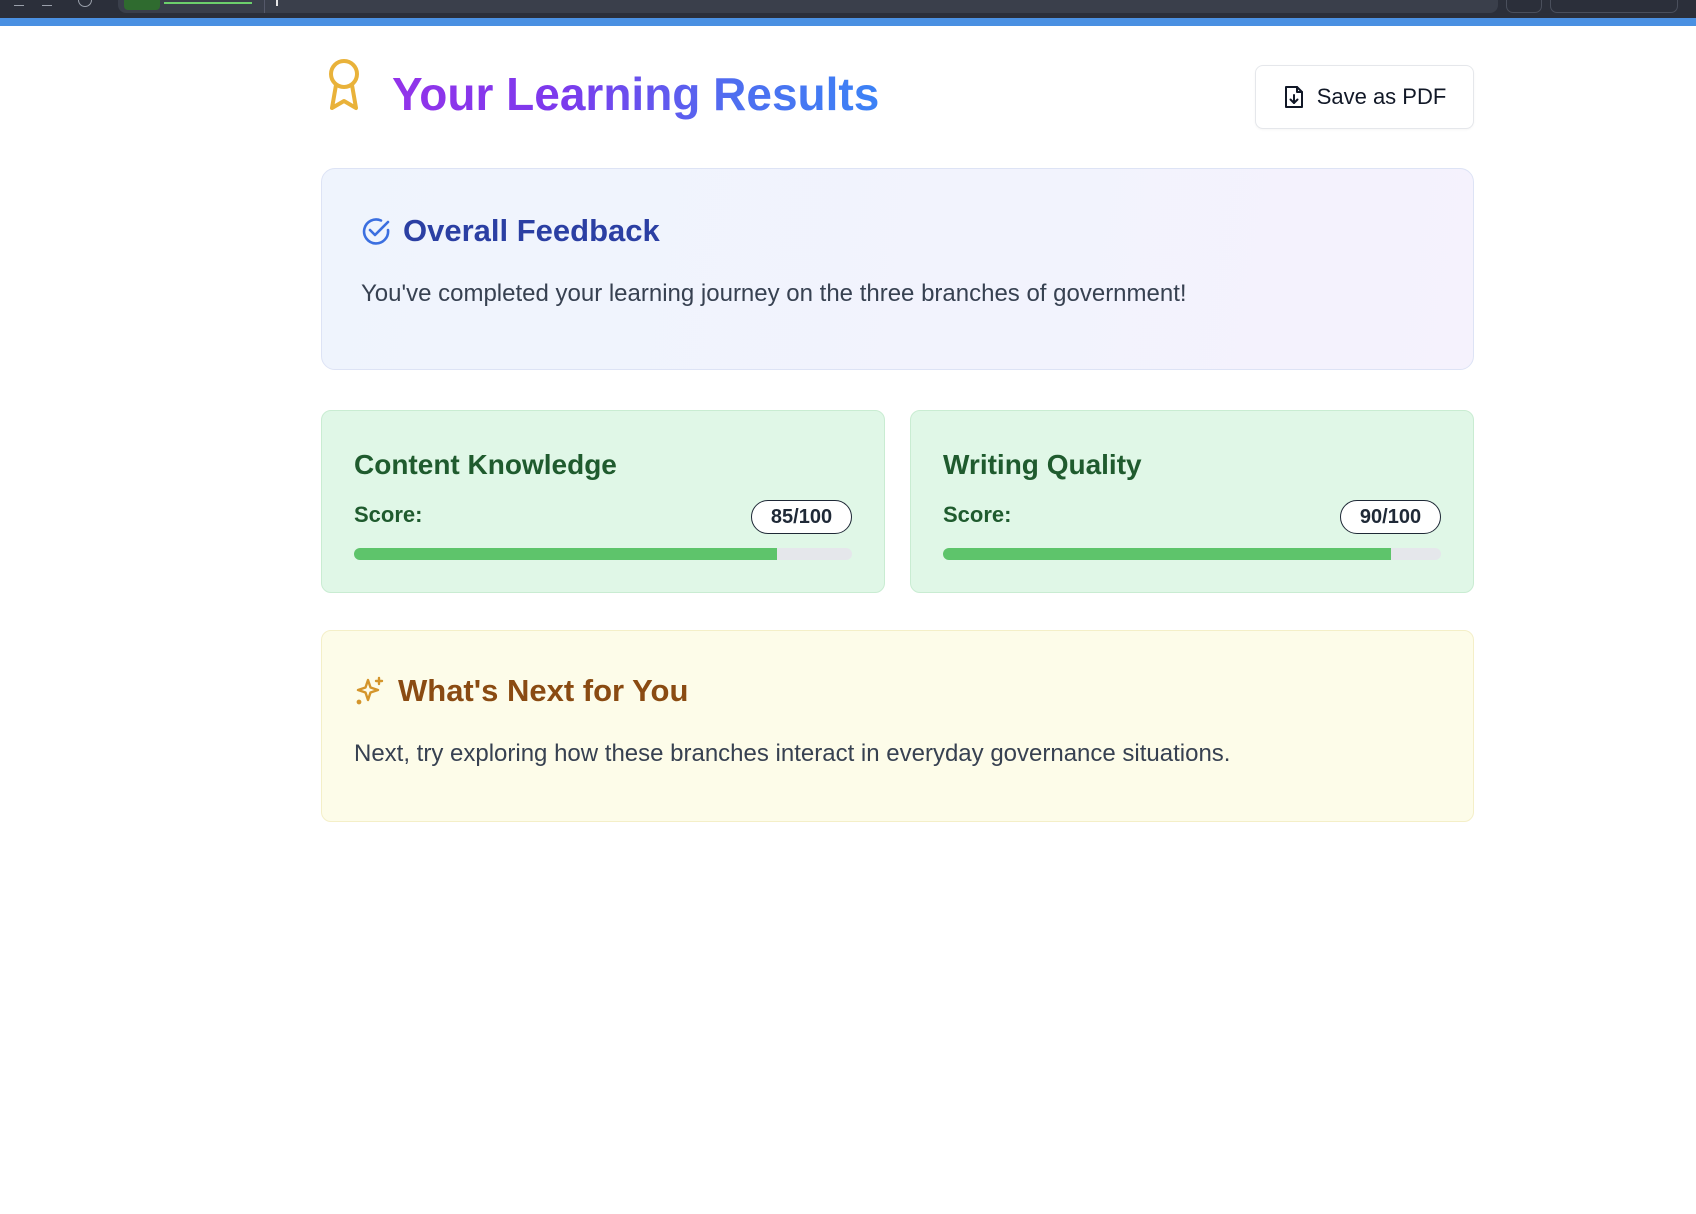 This screenshot has height=1214, width=1696. I want to click on feedback-heading: Overall Feedback, so click(510, 231).